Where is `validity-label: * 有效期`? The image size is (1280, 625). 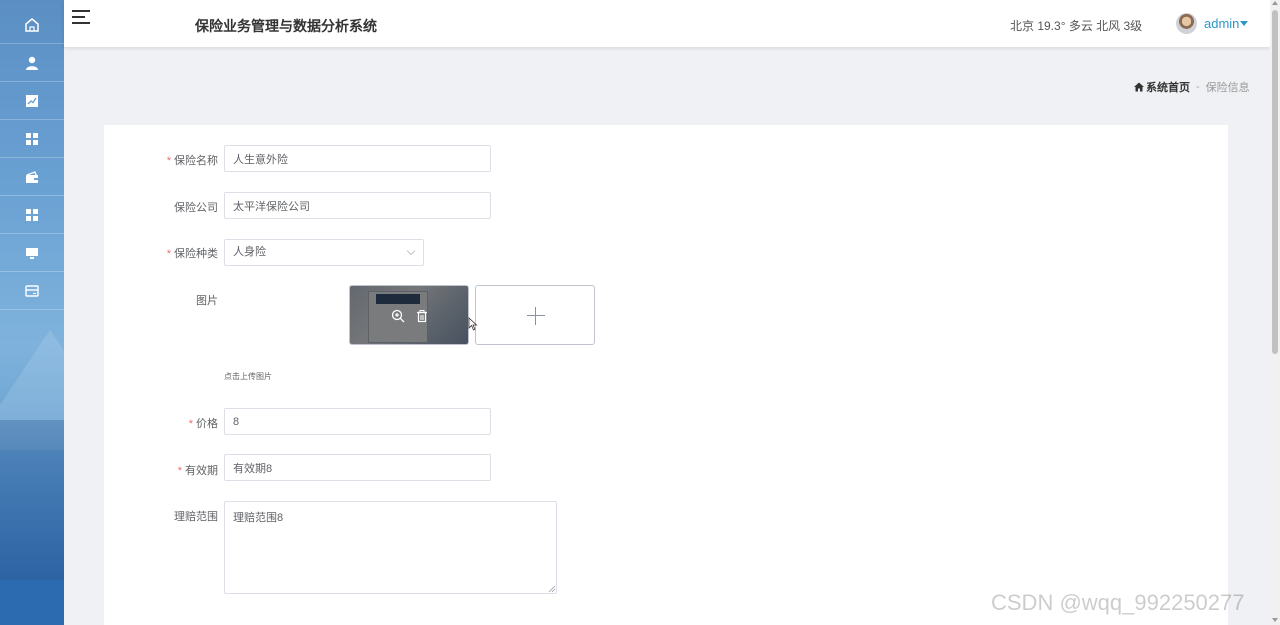 validity-label: * 有效期 is located at coordinates (168, 470).